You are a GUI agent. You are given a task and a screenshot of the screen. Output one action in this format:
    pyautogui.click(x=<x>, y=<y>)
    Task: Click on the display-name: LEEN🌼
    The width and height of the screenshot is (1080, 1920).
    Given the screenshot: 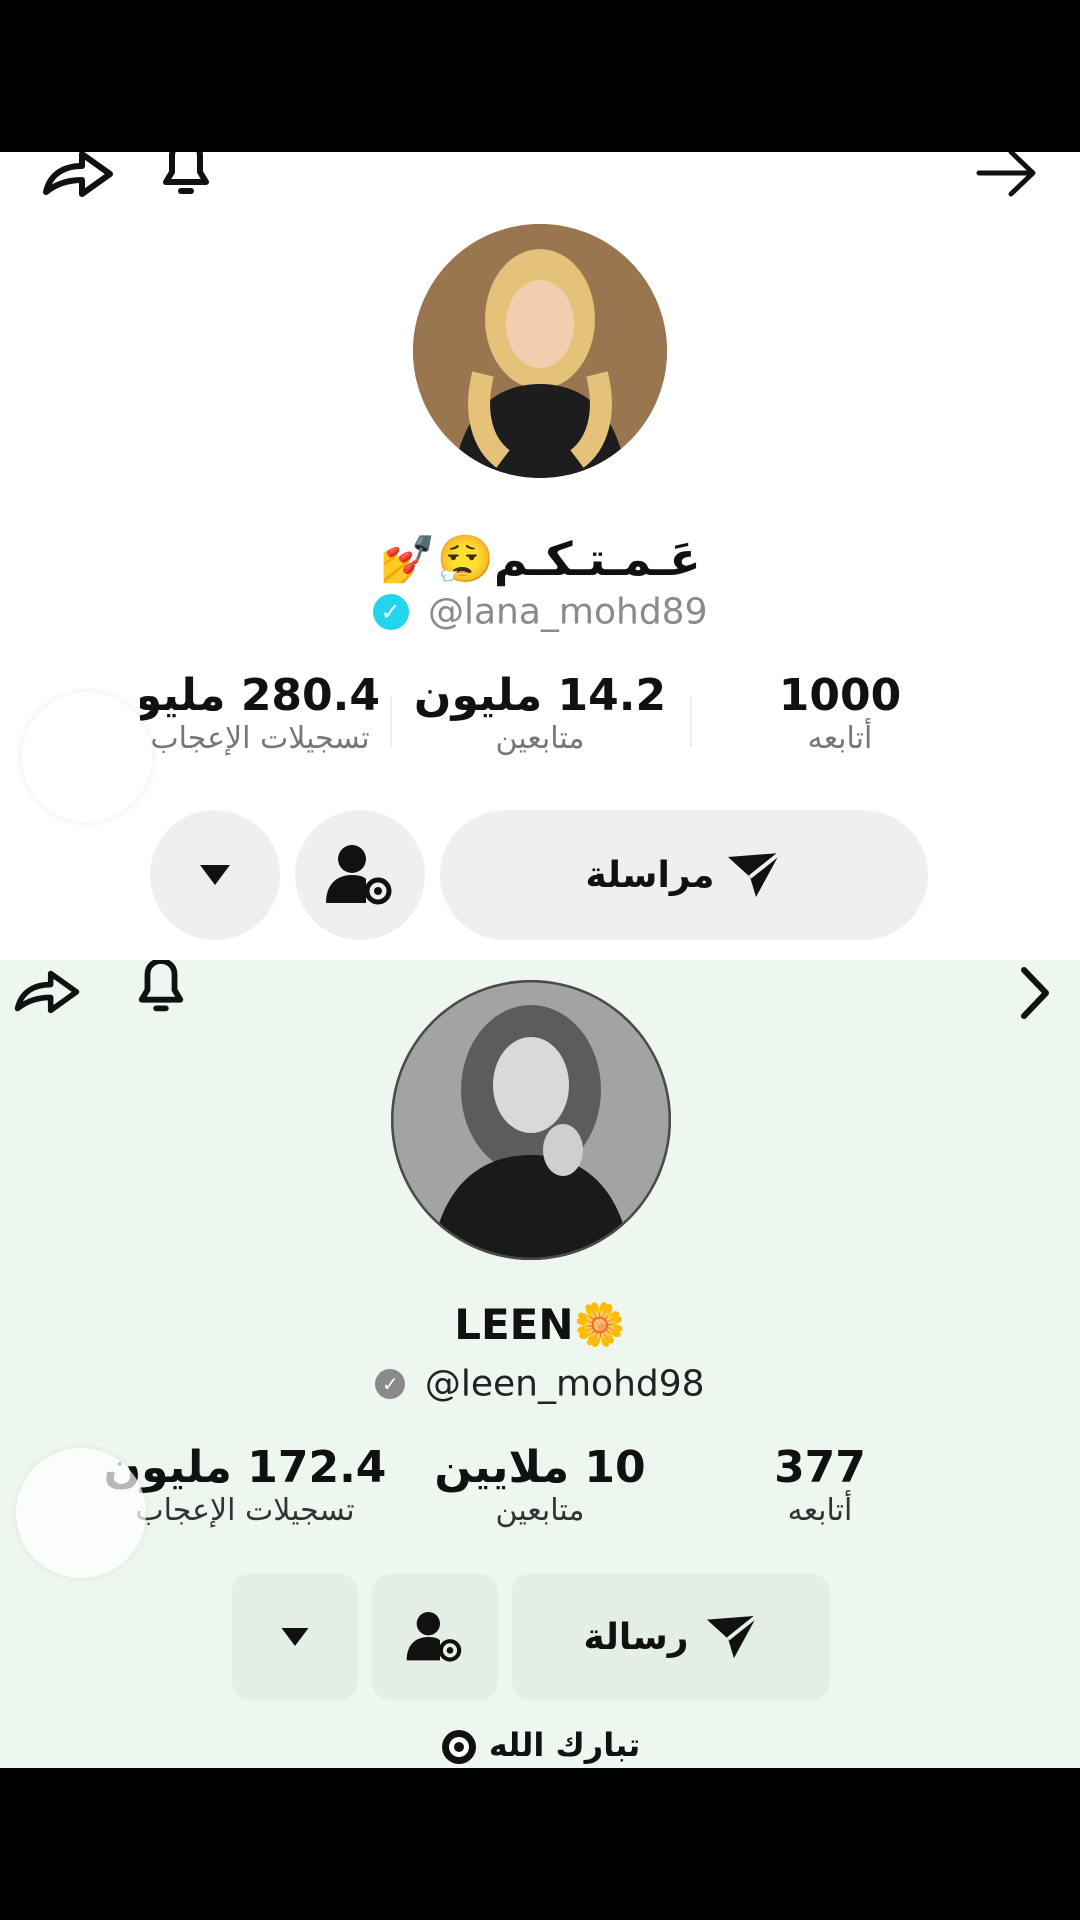 What is the action you would take?
    pyautogui.click(x=540, y=1324)
    